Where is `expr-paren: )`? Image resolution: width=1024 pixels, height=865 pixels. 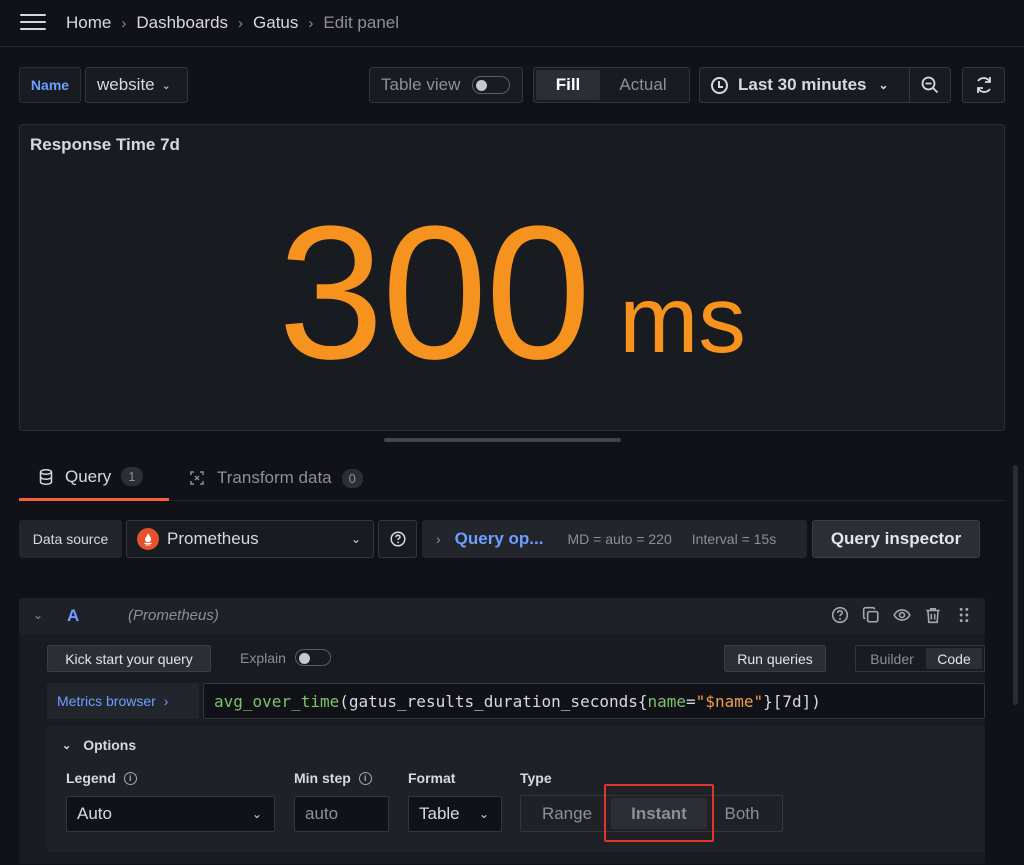
expr-paren: ) is located at coordinates (816, 701).